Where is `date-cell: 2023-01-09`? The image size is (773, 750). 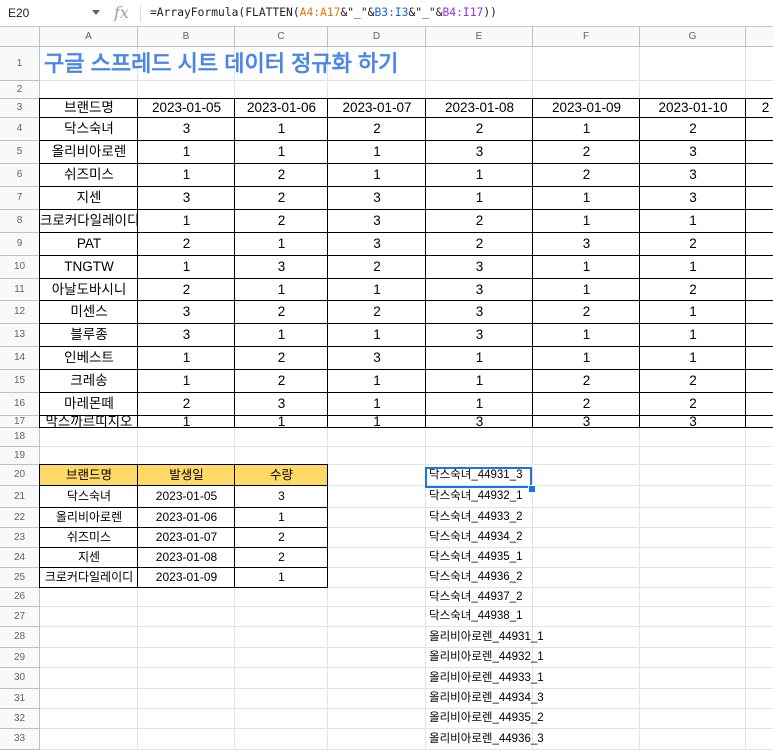 date-cell: 2023-01-09 is located at coordinates (186, 578).